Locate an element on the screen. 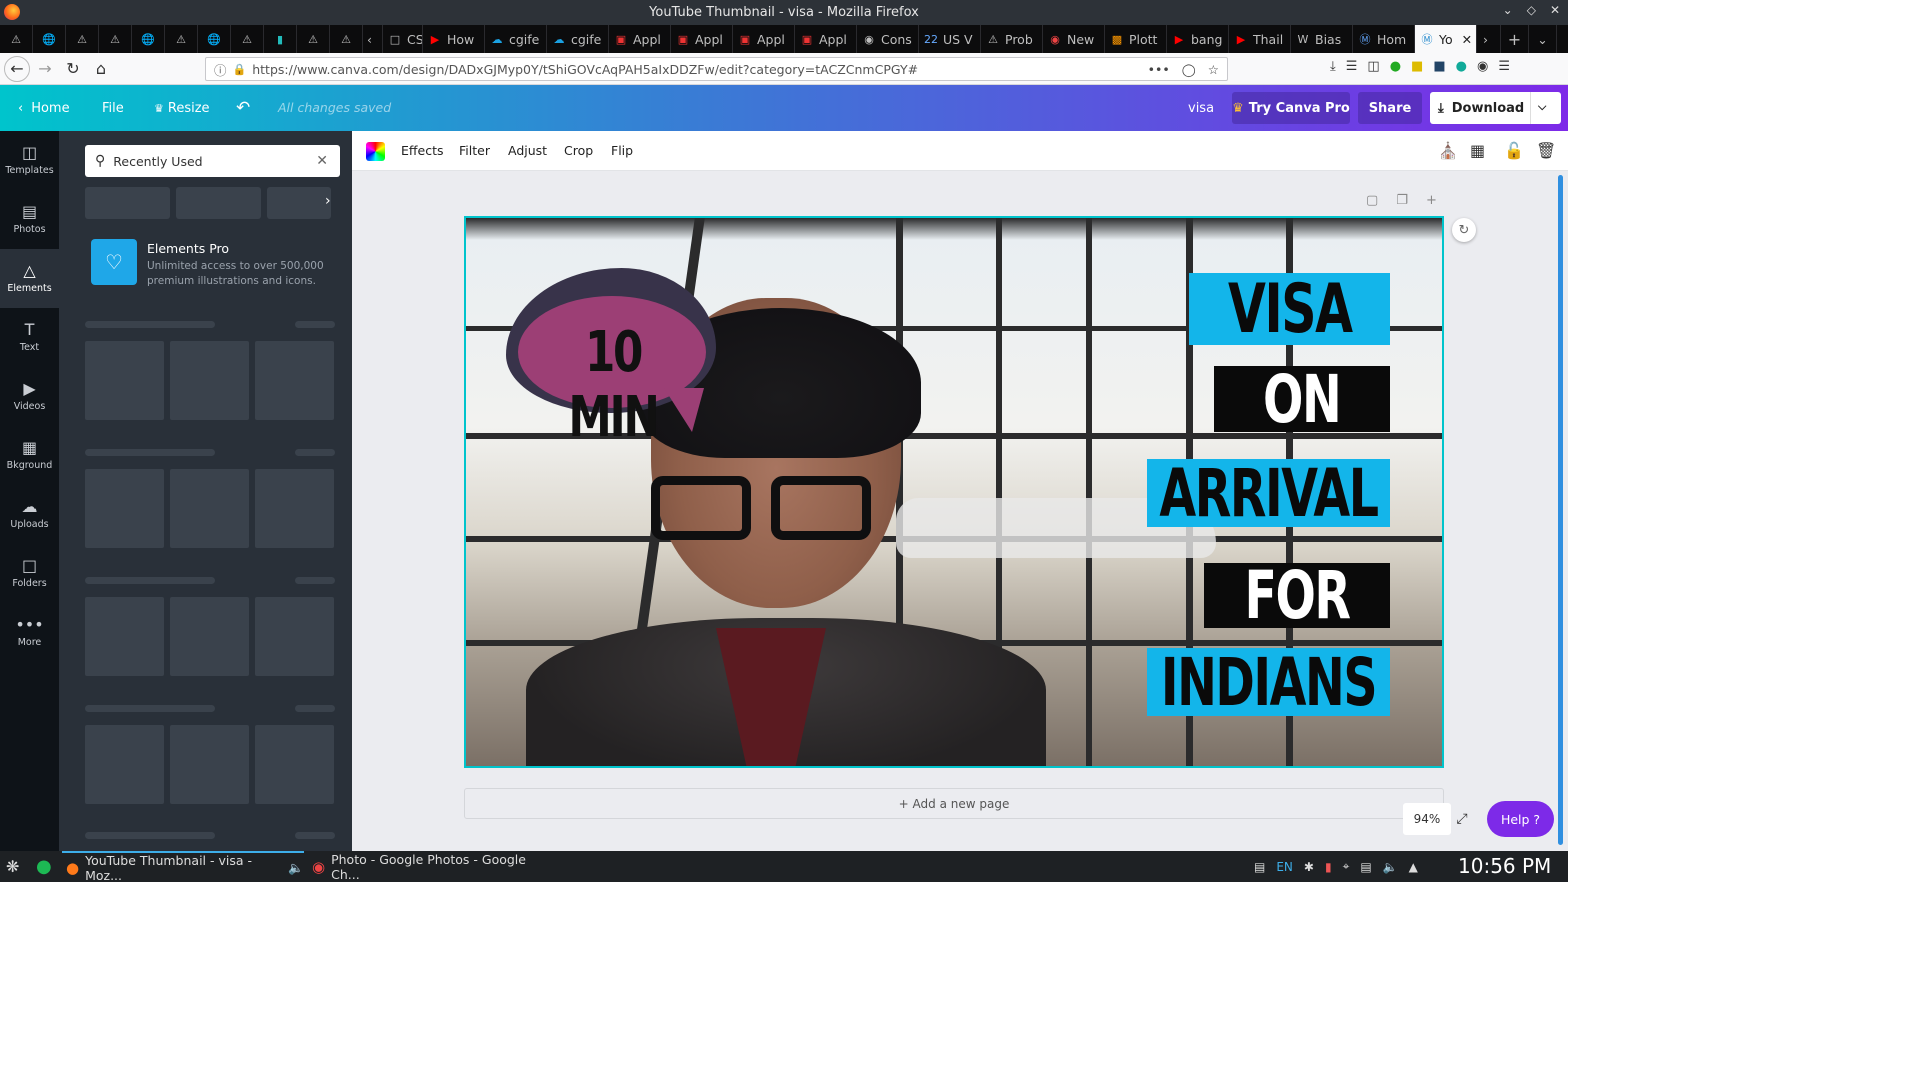  pocket-icon: ◯ is located at coordinates (1189, 69).